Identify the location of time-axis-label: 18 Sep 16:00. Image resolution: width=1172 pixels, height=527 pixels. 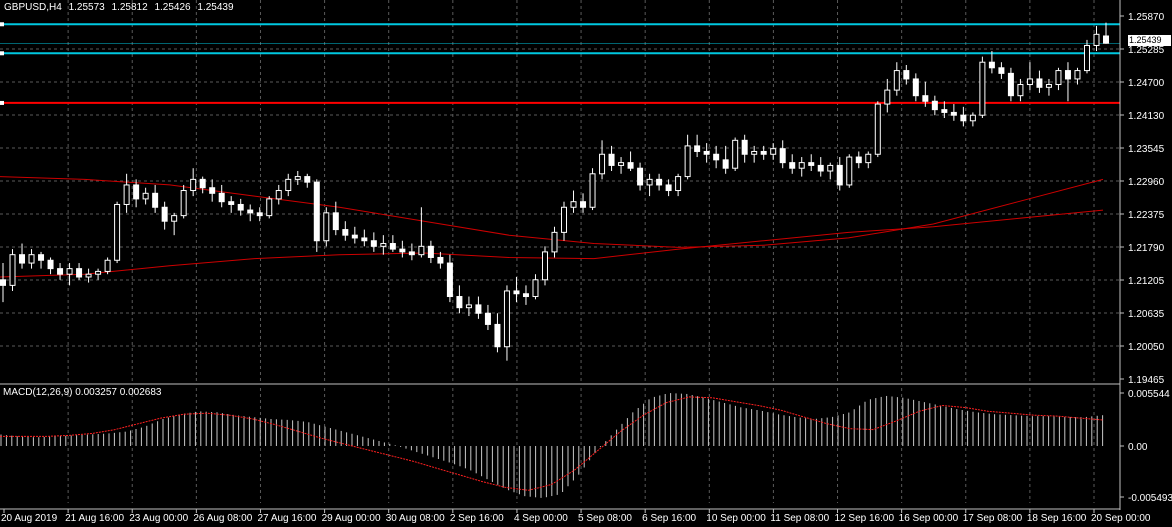
(1057, 518).